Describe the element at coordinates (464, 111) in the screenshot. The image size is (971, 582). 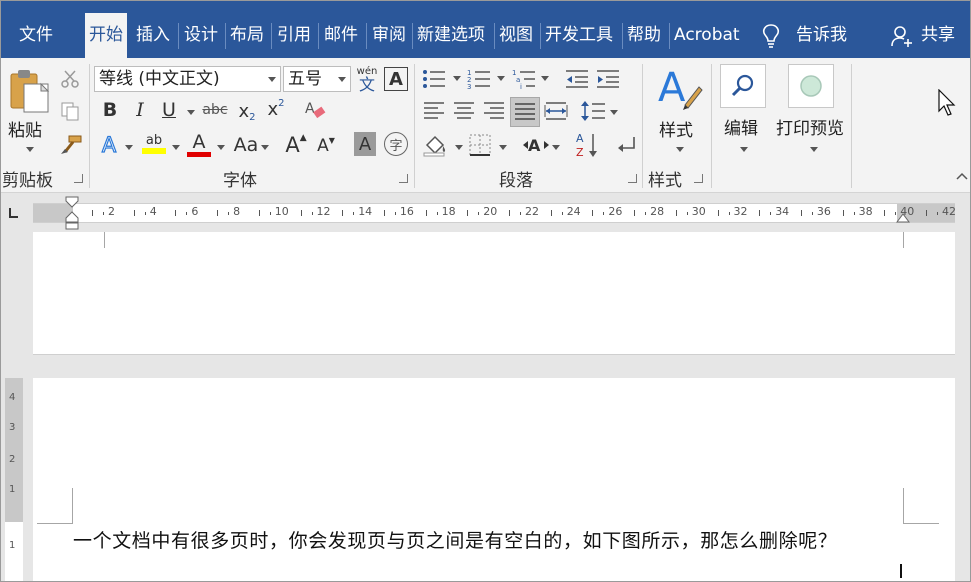
I see `align-center-icon` at that location.